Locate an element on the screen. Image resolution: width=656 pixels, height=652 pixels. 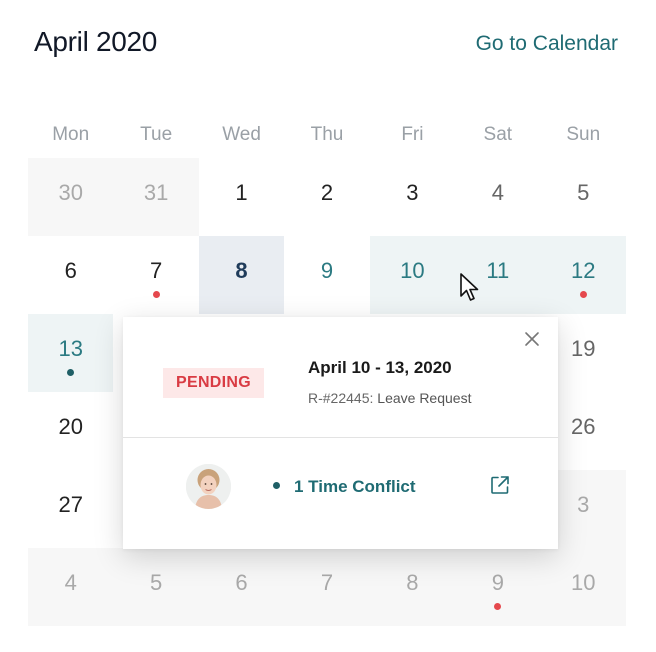
calendar-week: 30 31 1 2 3 4 5 is located at coordinates (327, 197).